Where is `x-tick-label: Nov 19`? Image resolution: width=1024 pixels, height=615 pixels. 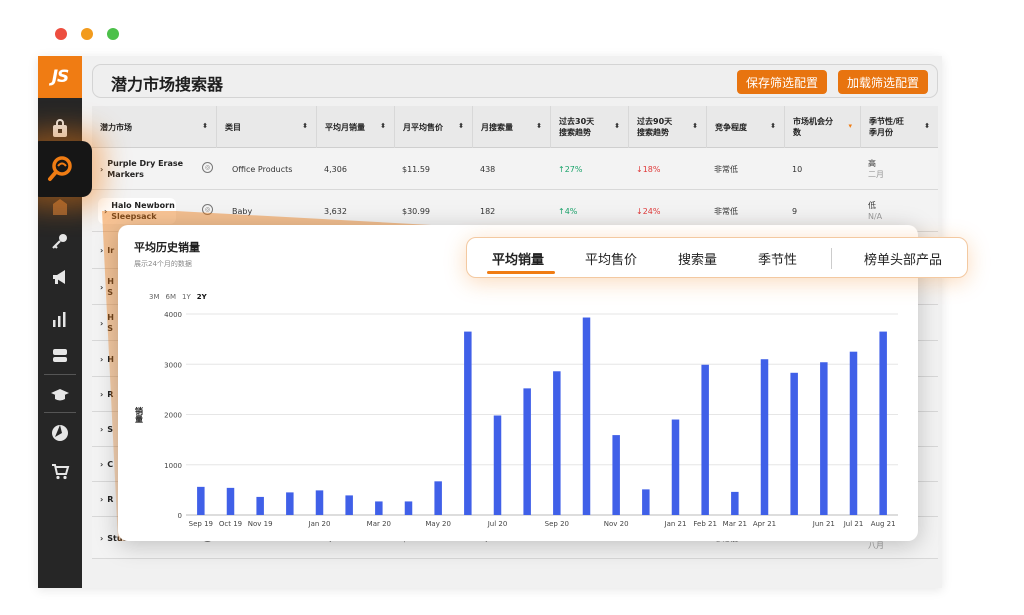 x-tick-label: Nov 19 is located at coordinates (260, 524).